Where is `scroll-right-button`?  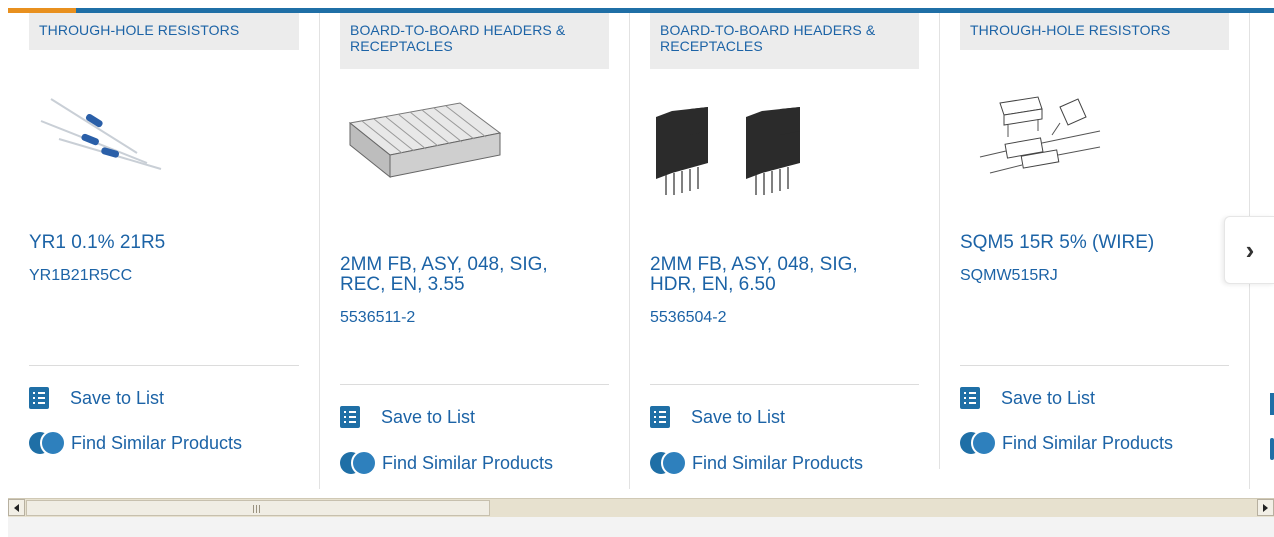 scroll-right-button is located at coordinates (1265, 507).